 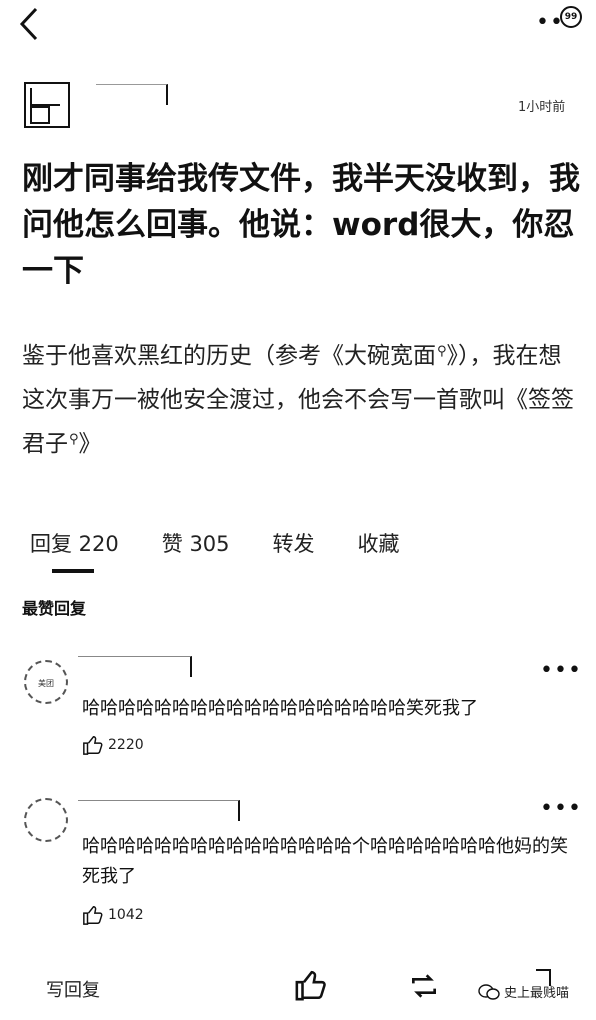 I want to click on more-options-button: ••• 99, so click(x=556, y=21).